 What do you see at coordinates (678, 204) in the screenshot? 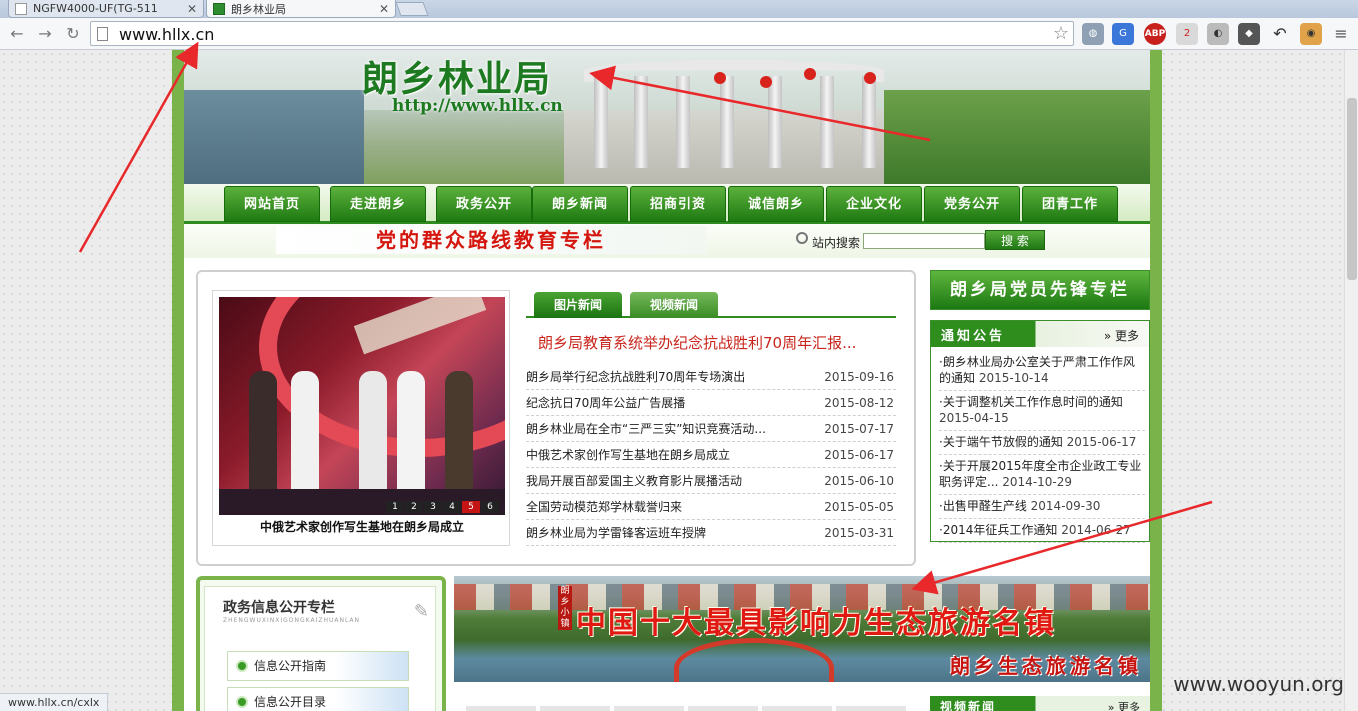
I see `nav-investment: 招商引资` at bounding box center [678, 204].